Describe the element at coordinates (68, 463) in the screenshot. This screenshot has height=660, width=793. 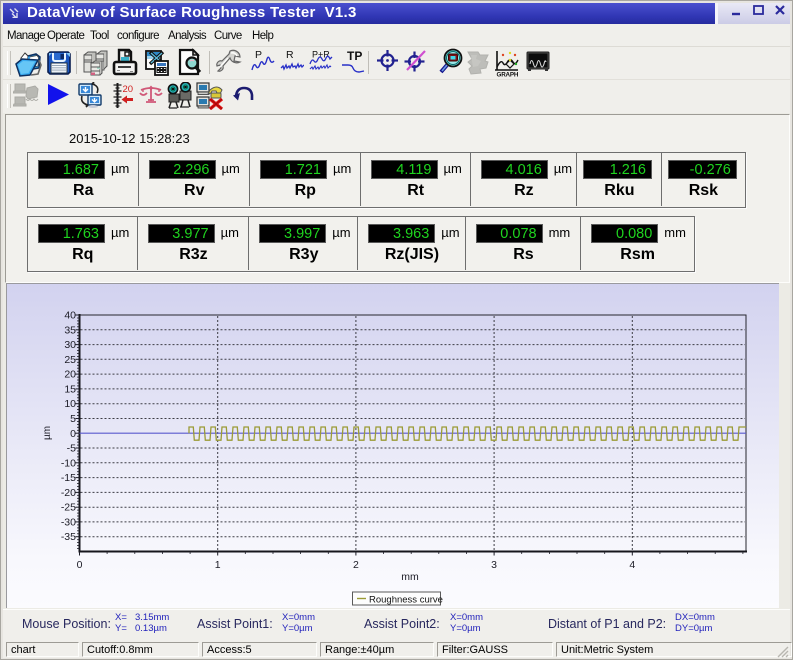
I see `svg-text: -10` at that location.